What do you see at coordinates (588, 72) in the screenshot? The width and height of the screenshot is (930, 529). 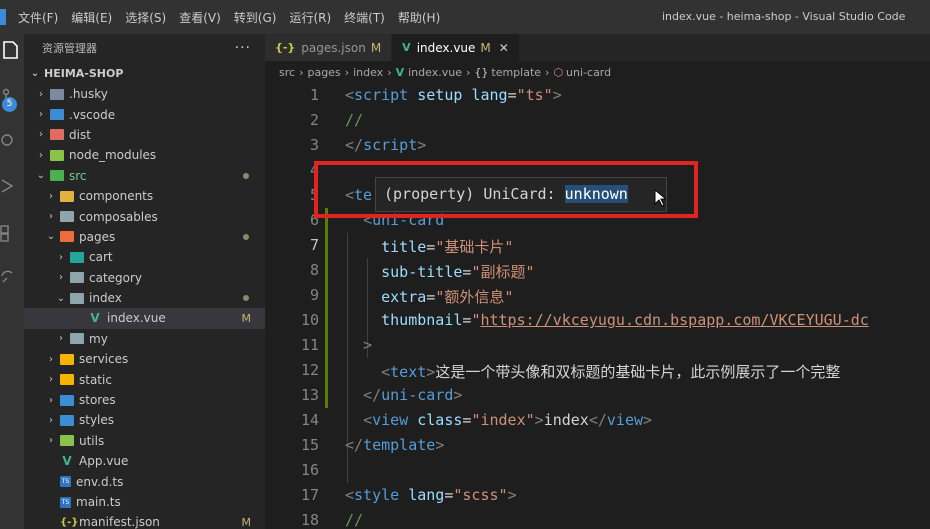 I see `breadcrumb-node: uni-card` at bounding box center [588, 72].